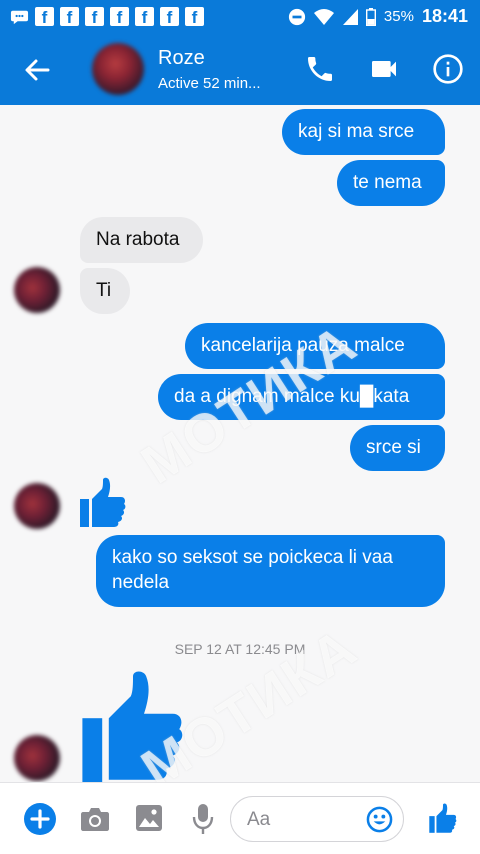 This screenshot has height=854, width=480. What do you see at coordinates (105, 291) in the screenshot?
I see `message-bubble-incoming: Ti` at bounding box center [105, 291].